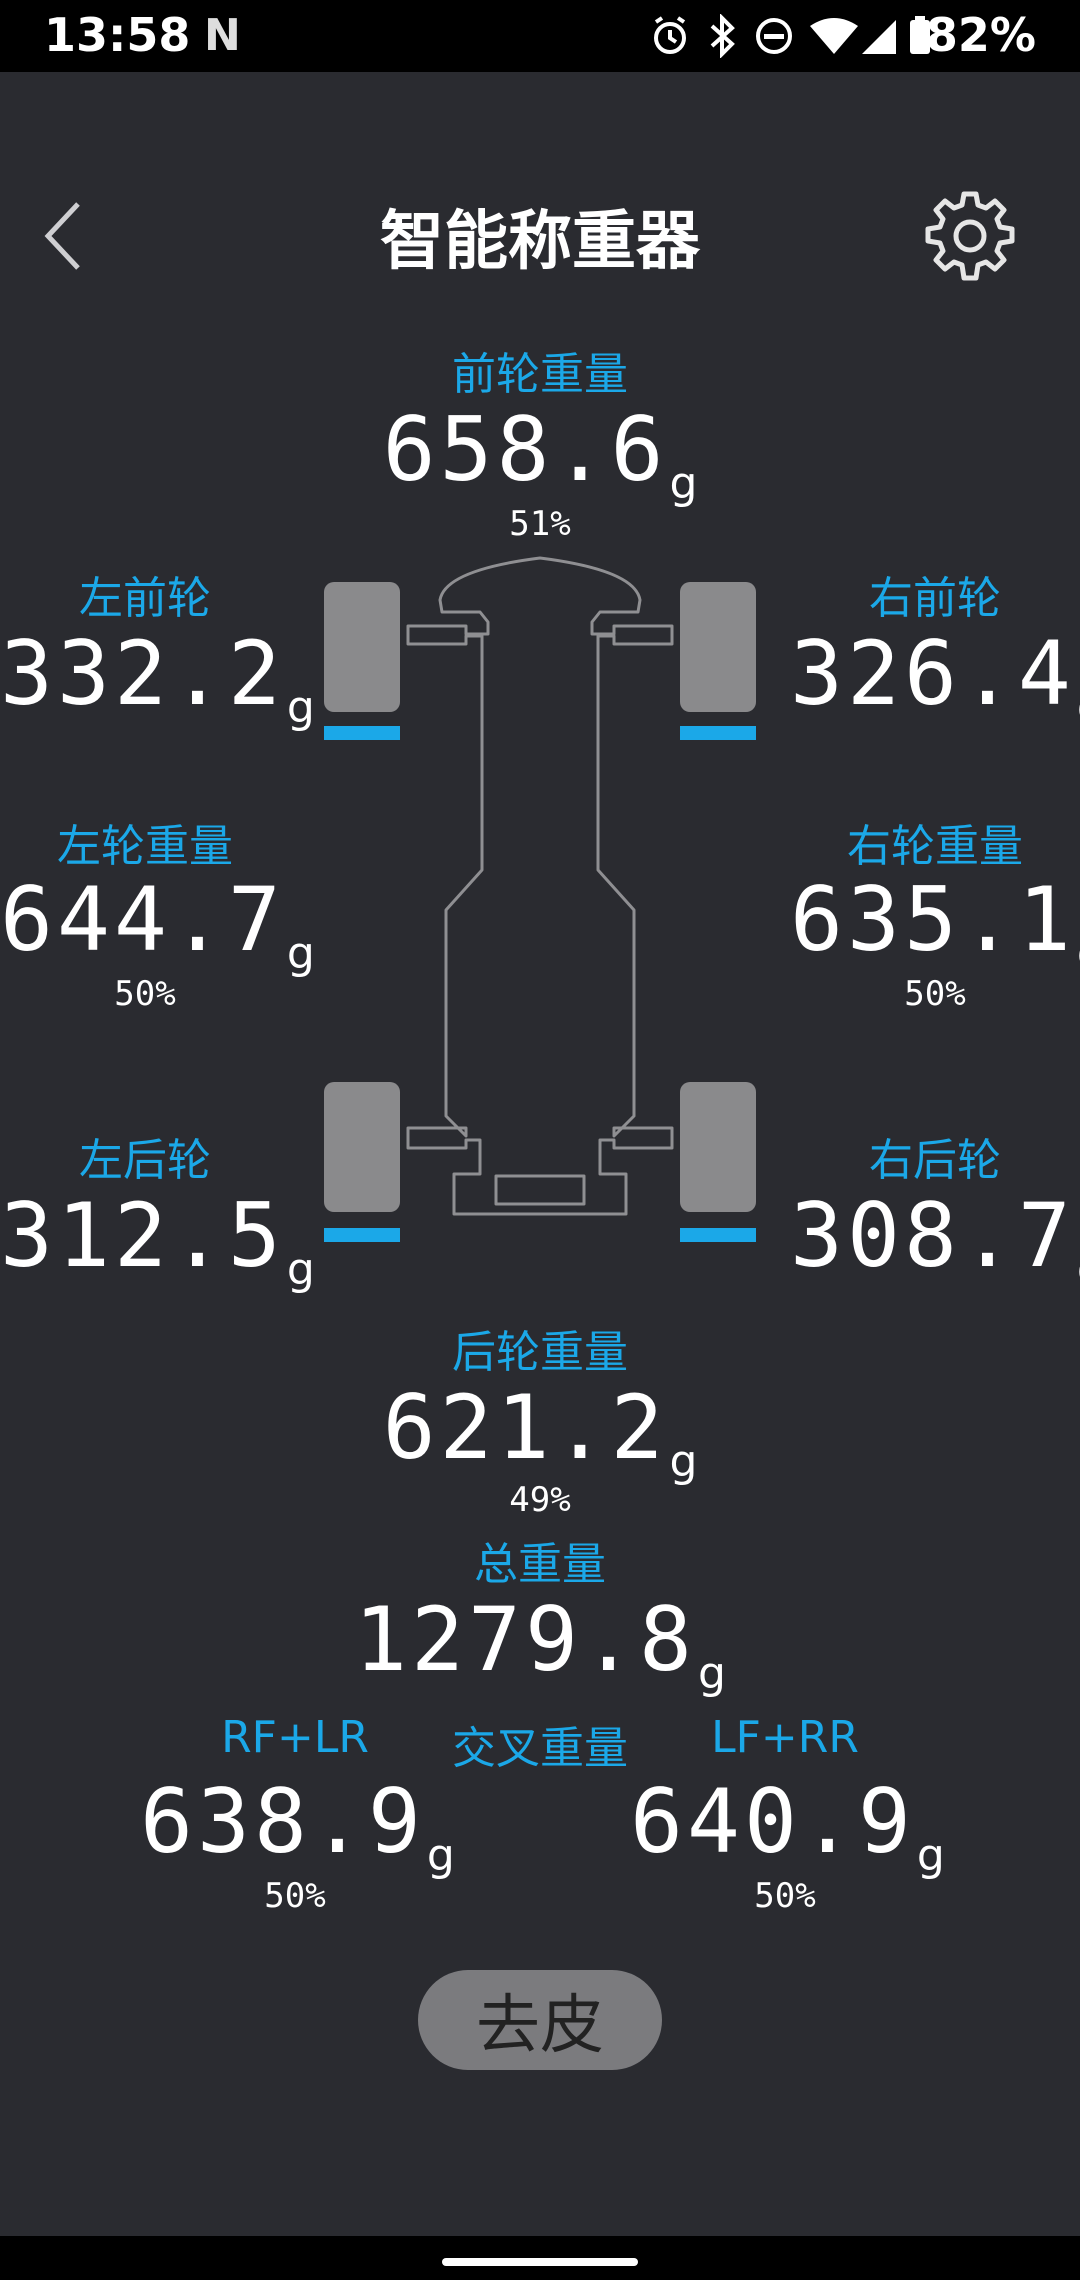 The image size is (1080, 2280). I want to click on right-weight-value: 635.1g, so click(935, 926).